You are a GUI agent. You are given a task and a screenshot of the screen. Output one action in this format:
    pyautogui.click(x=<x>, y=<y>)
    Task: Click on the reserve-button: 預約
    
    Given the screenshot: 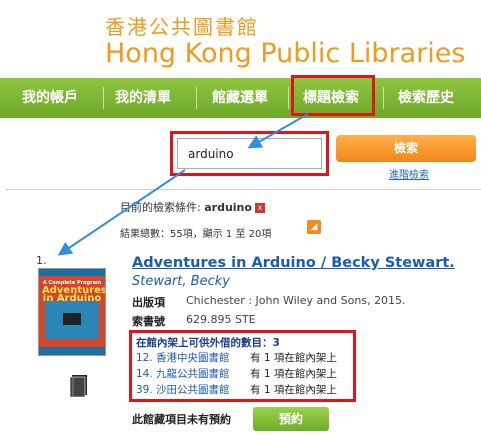 What is the action you would take?
    pyautogui.click(x=291, y=419)
    